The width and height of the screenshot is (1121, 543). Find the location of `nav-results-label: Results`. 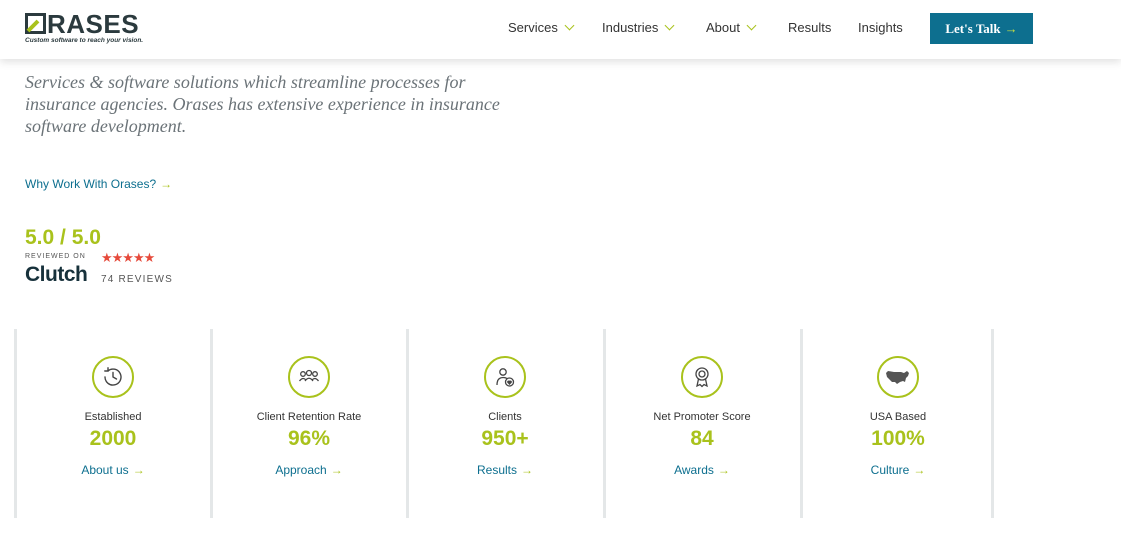

nav-results-label: Results is located at coordinates (810, 27).